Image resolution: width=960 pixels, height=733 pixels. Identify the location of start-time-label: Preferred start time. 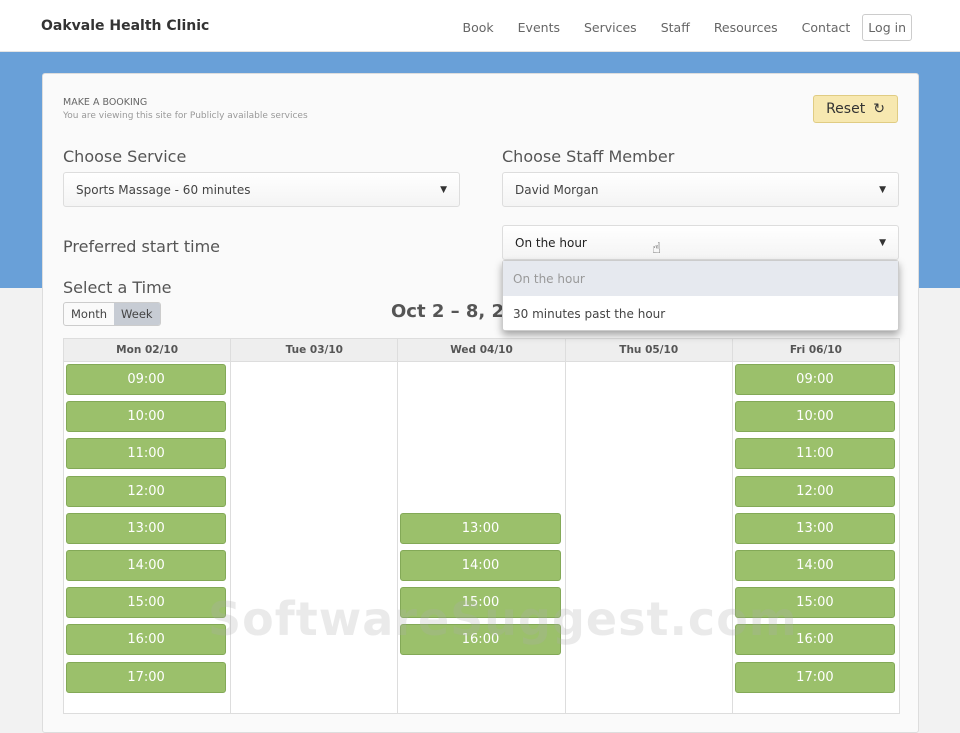
(142, 246).